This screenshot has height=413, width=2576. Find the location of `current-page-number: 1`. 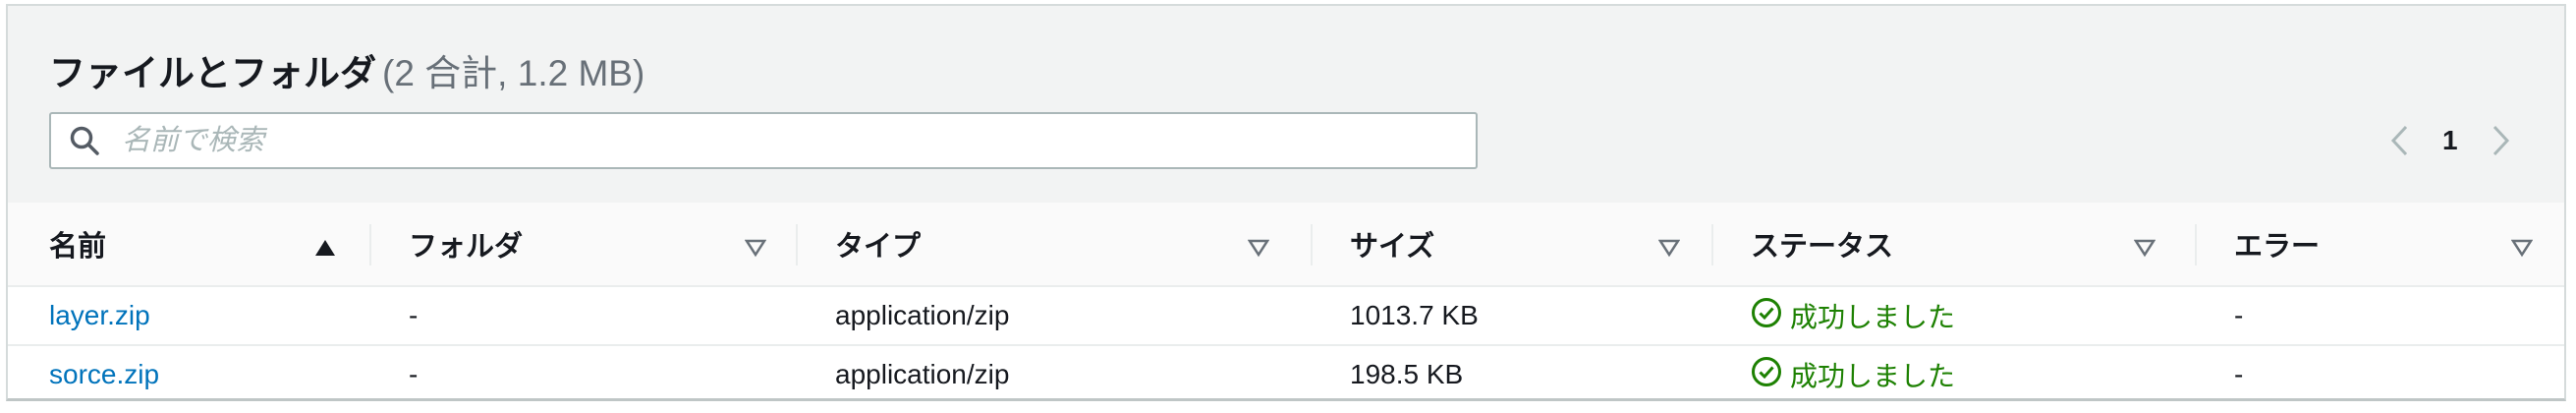

current-page-number: 1 is located at coordinates (2450, 140).